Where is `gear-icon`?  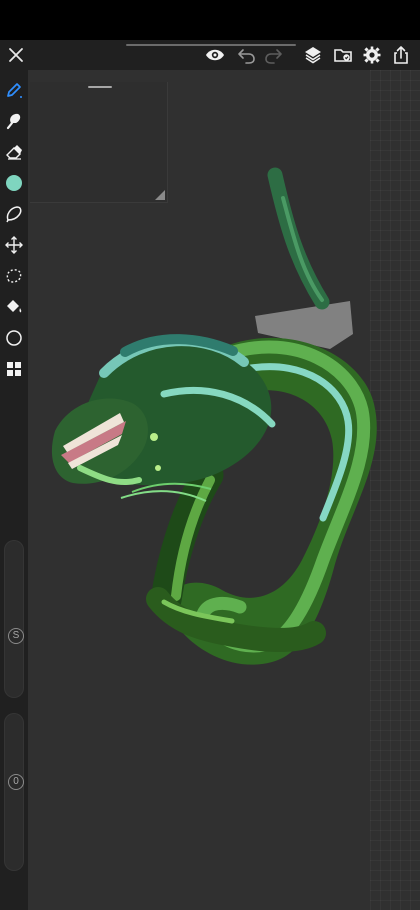
gear-icon is located at coordinates (372, 55).